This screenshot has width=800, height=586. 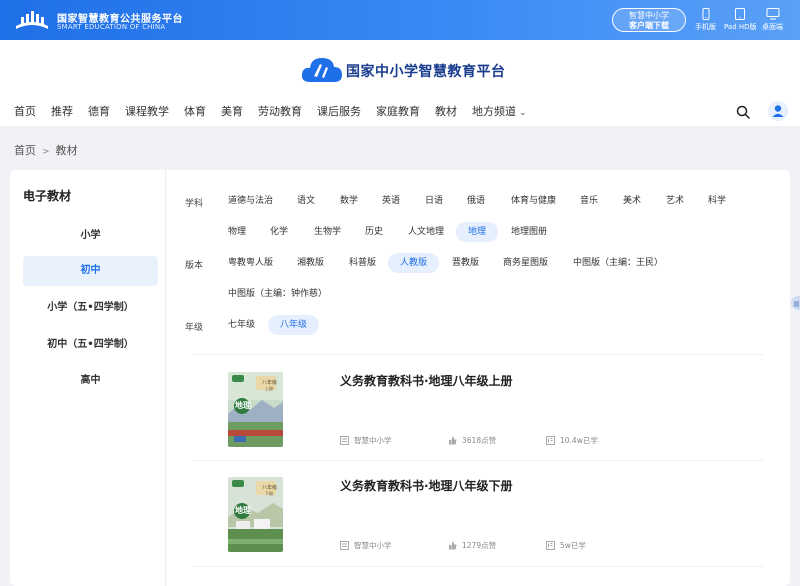 I want to click on chip-edition-active: 人教版, so click(x=413, y=263).